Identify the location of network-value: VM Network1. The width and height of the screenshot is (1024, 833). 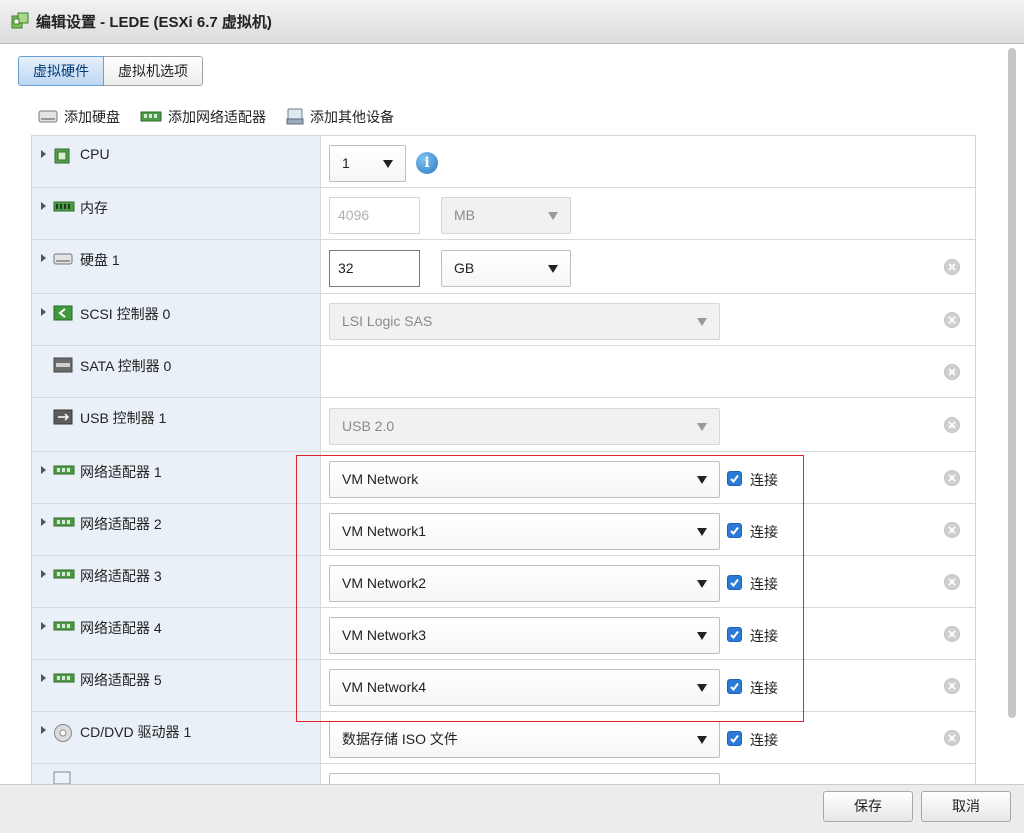
(384, 531).